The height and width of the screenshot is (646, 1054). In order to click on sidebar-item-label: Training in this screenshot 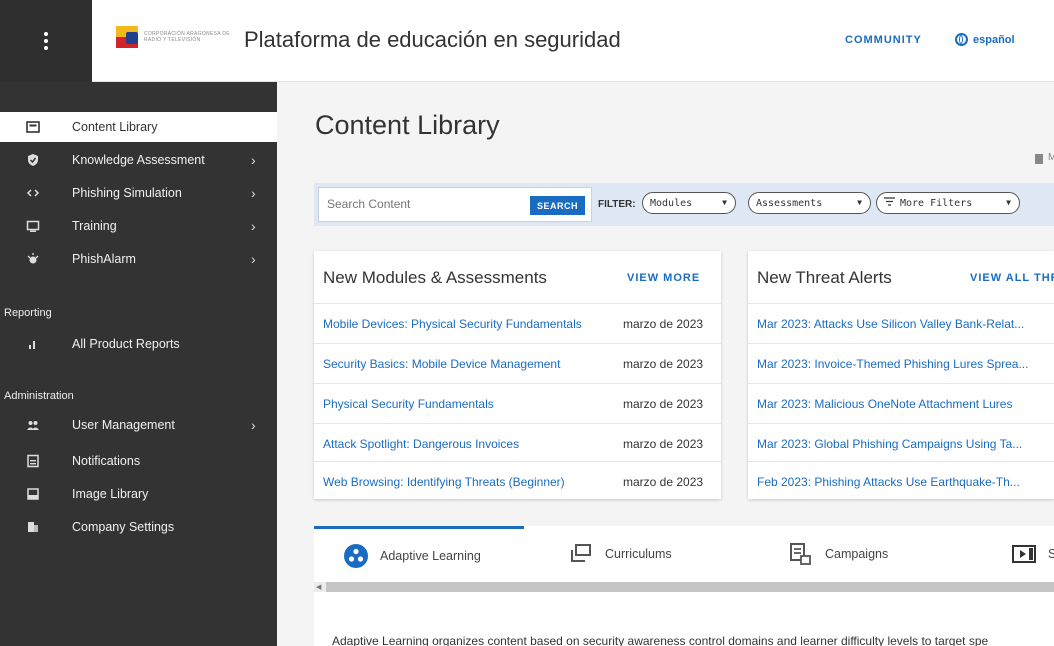, I will do `click(94, 226)`.